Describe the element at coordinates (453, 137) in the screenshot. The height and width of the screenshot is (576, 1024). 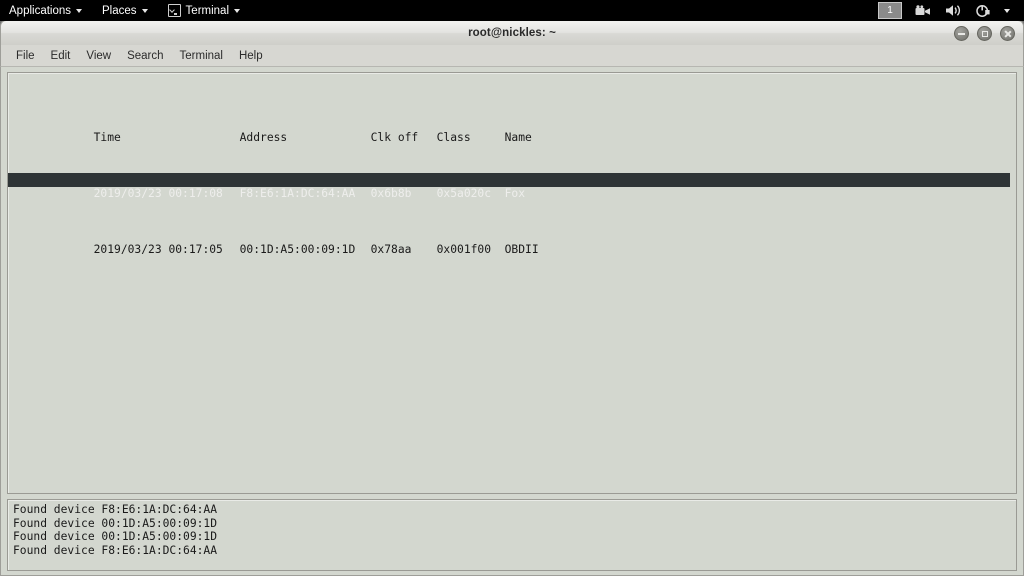
I see `column-header-class: Class` at that location.